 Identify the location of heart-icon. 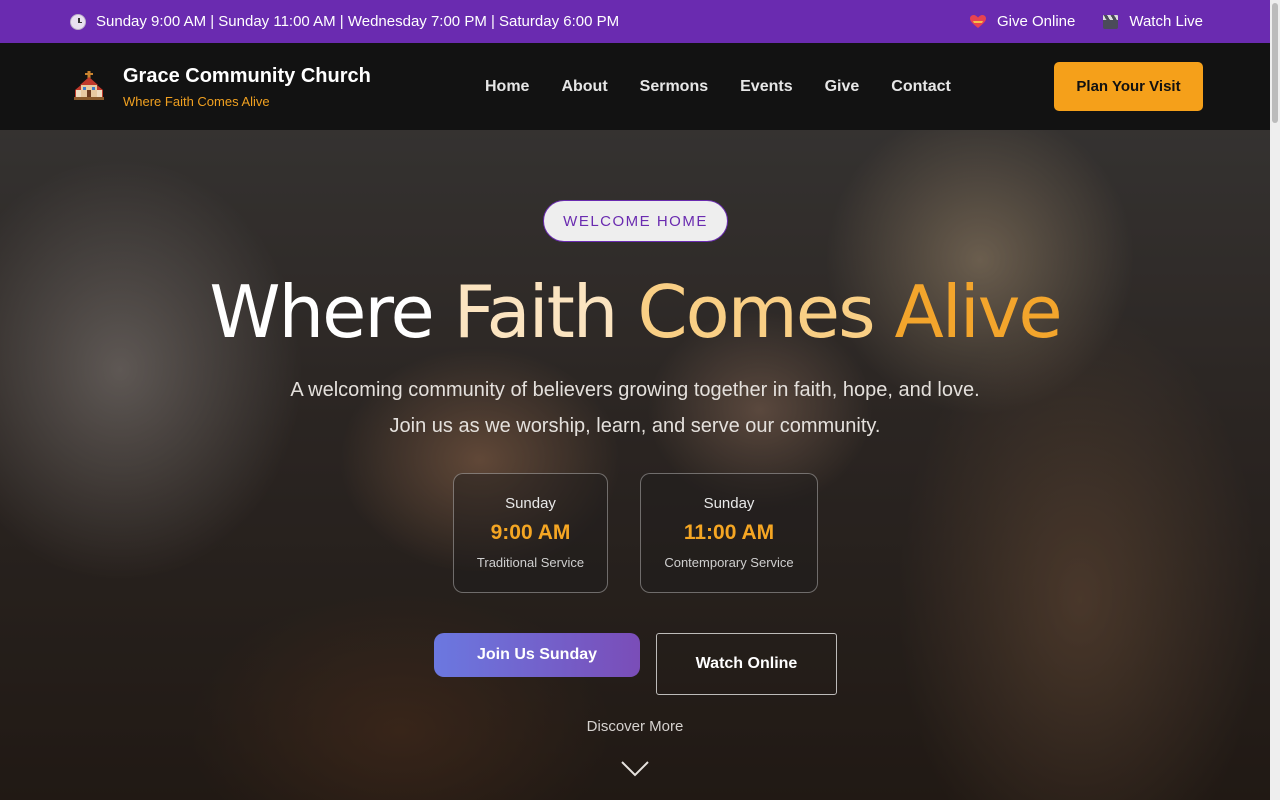
(977, 21).